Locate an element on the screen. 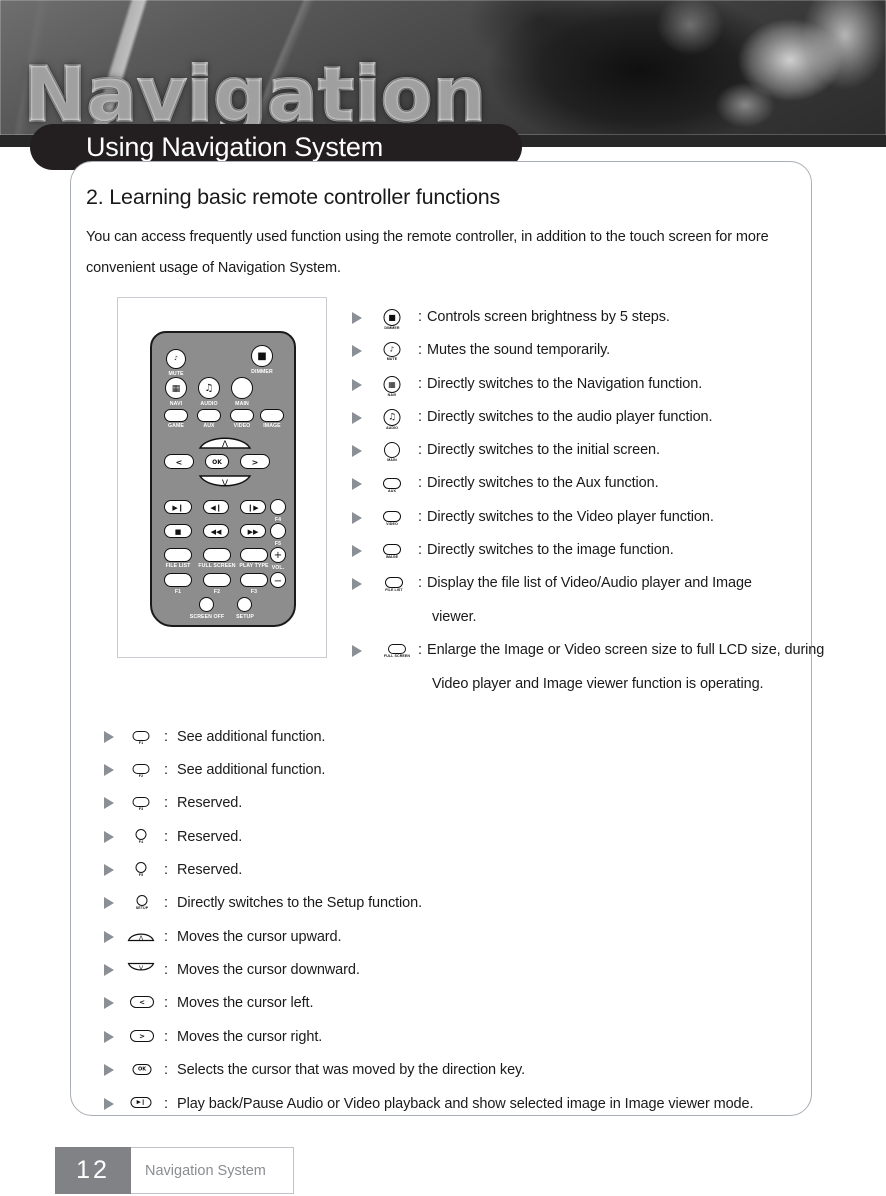 The width and height of the screenshot is (886, 1196). ok-key-icon: OK is located at coordinates (142, 1070).